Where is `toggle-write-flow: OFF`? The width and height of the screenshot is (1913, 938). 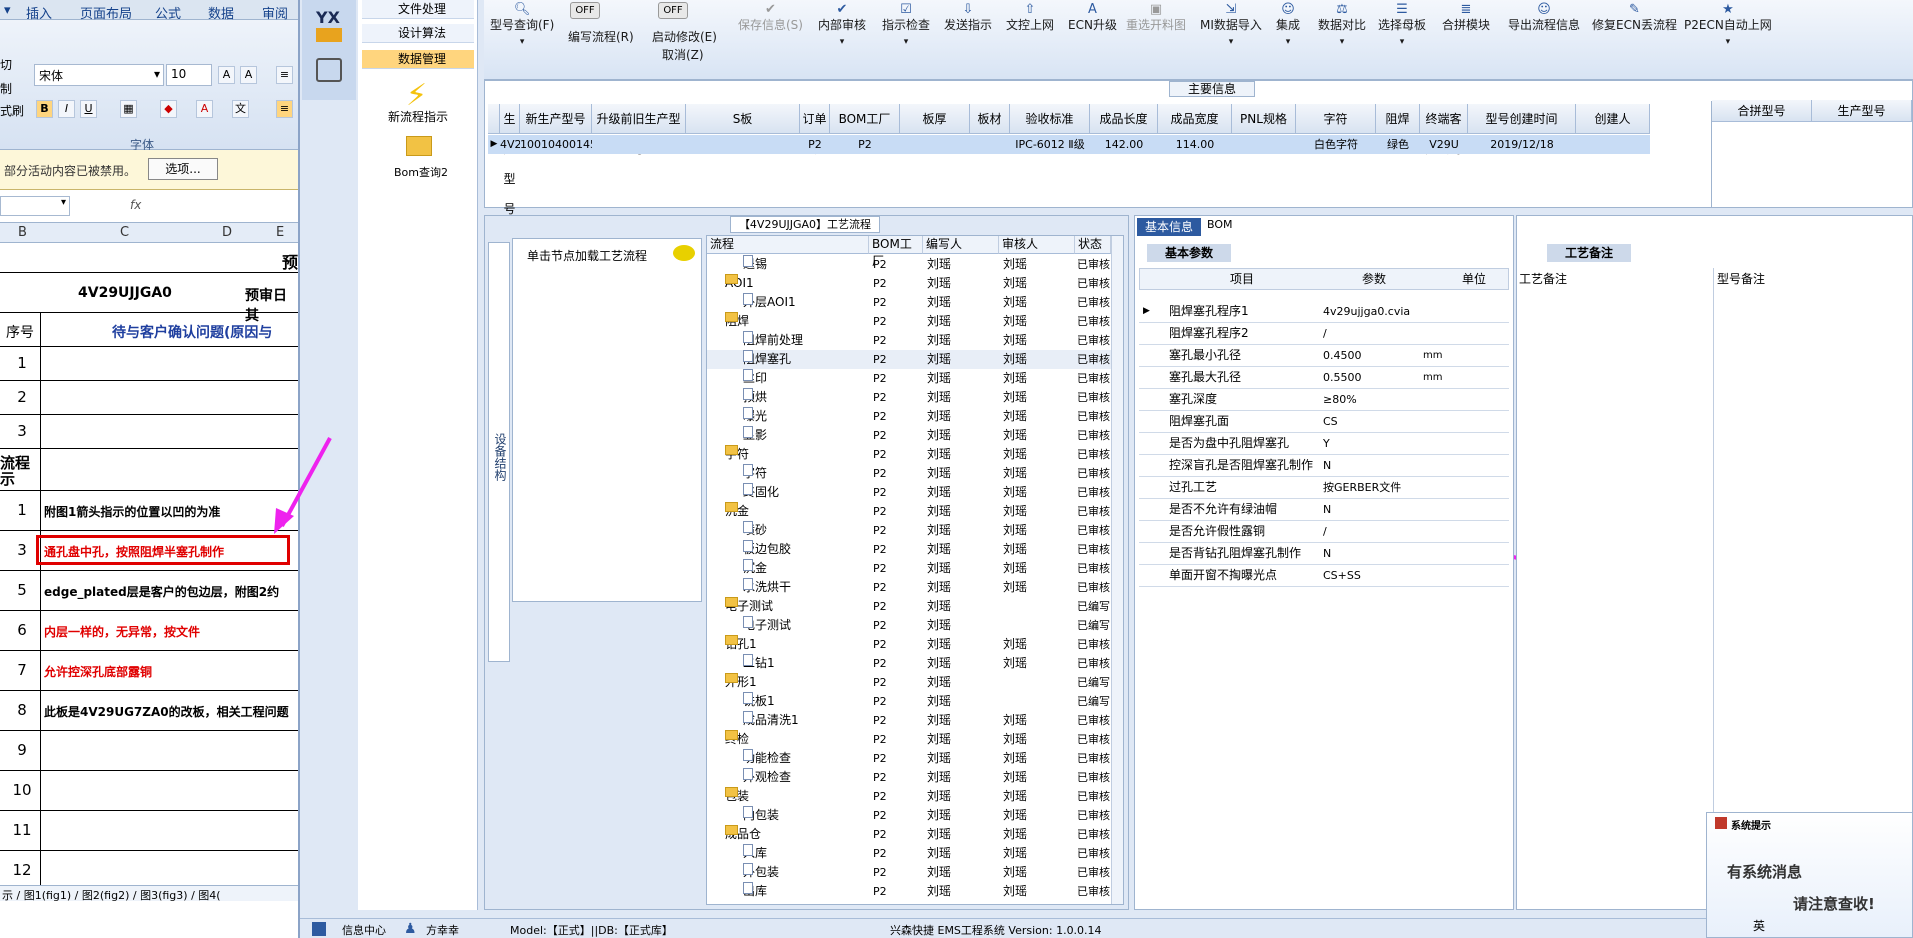 toggle-write-flow: OFF is located at coordinates (585, 10).